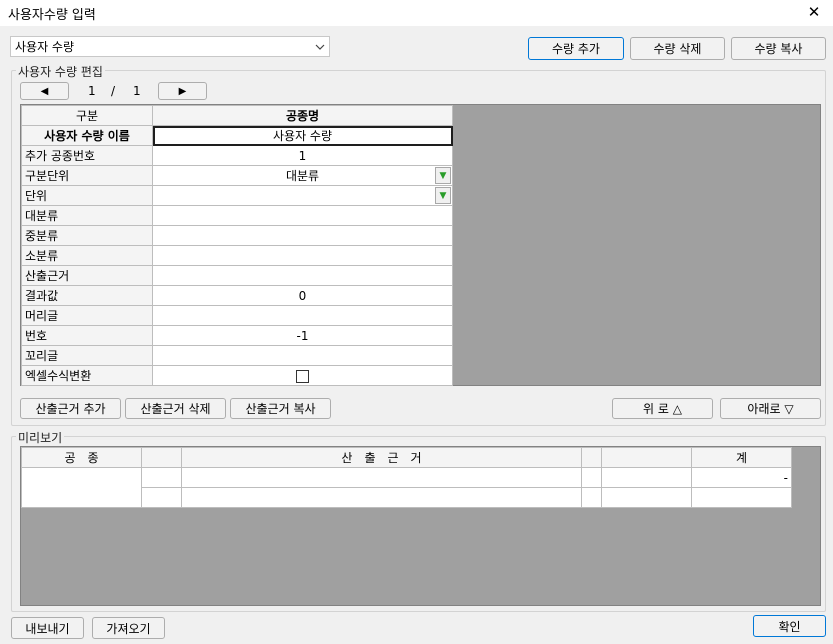 The width and height of the screenshot is (833, 644). Describe the element at coordinates (576, 48) in the screenshot. I see `add-qty-button: 수량 추가` at that location.